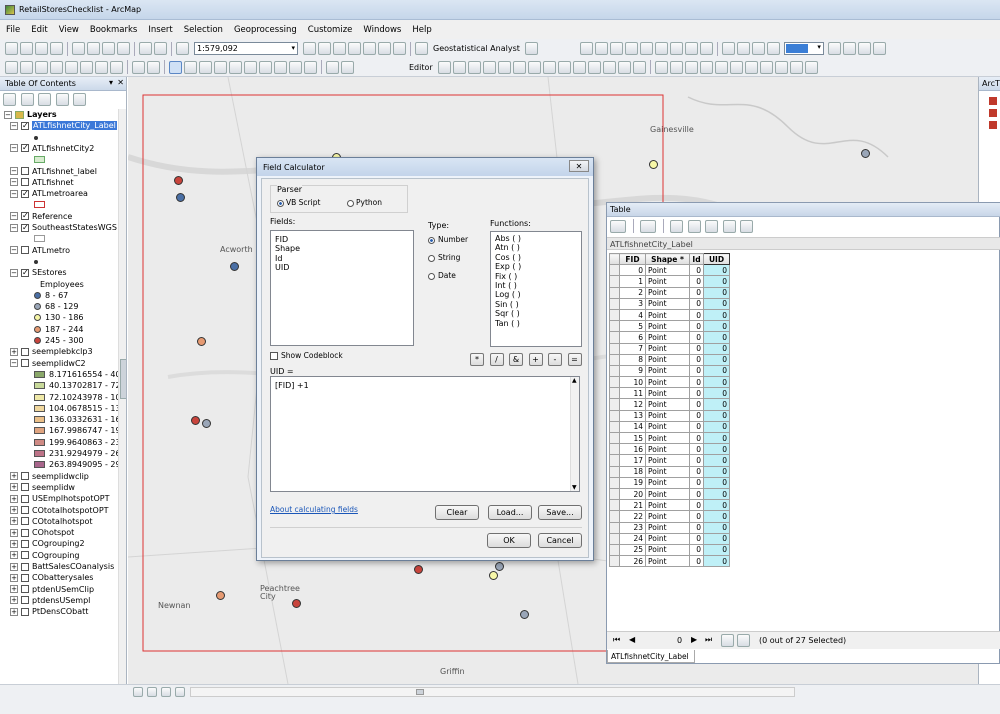  Describe the element at coordinates (51, 521) in the screenshot. I see `toc-layer-cototalhotspot: + COtotalhotspot` at that location.